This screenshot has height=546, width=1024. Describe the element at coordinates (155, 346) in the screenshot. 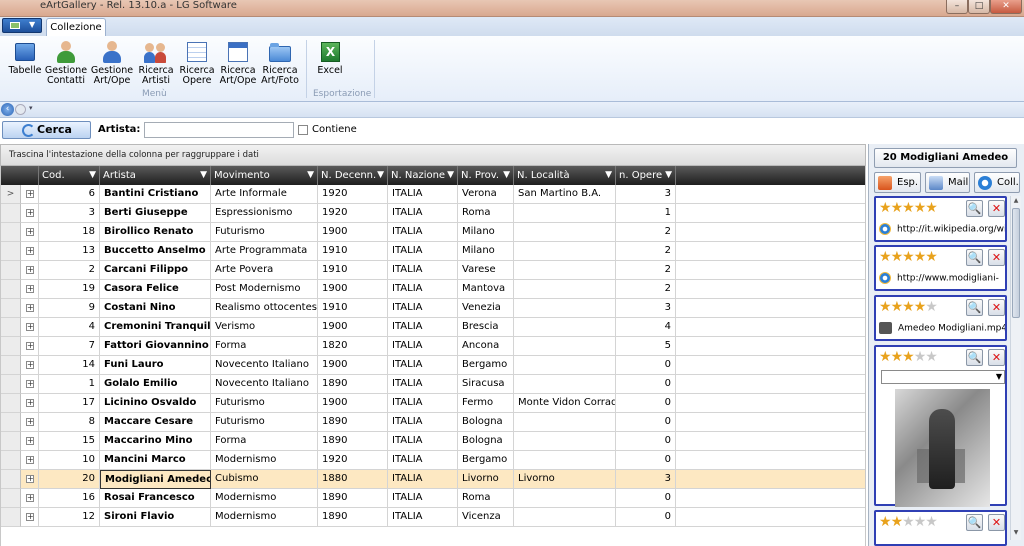

I see `cell-artista: Fattori Giovannino` at that location.